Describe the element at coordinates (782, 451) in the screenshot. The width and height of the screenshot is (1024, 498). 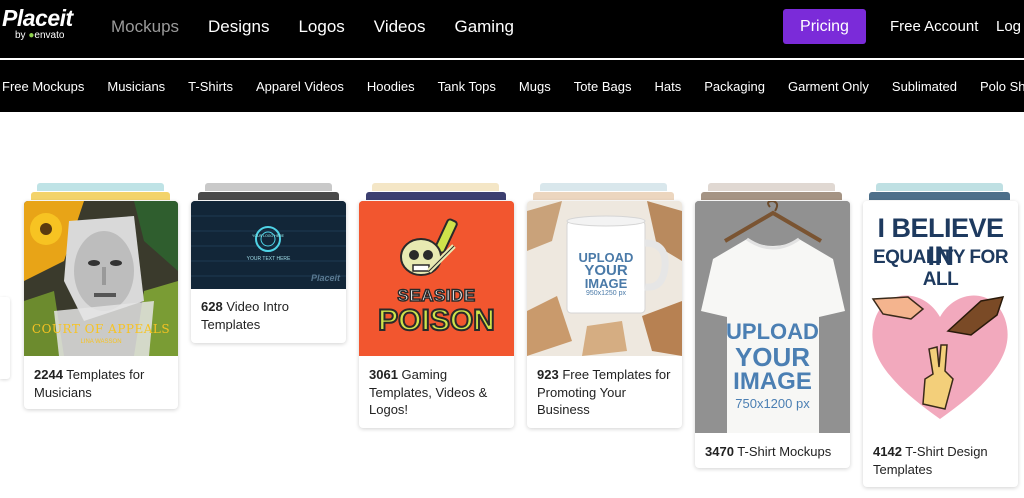
I see `card-label: T-Shirt Mockups` at that location.